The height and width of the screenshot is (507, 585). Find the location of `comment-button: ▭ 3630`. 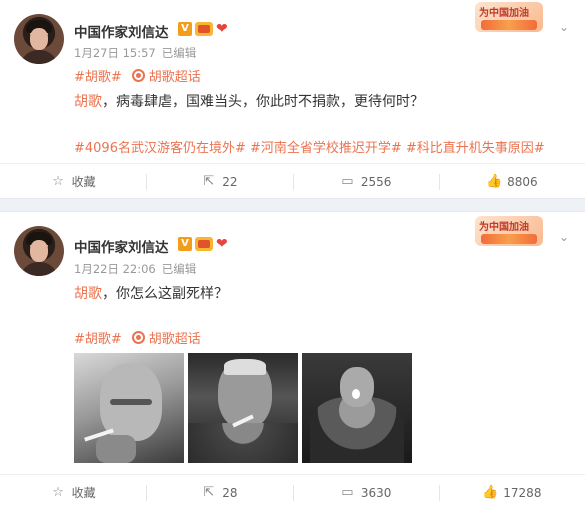

comment-button: ▭ 3630 is located at coordinates (365, 491).